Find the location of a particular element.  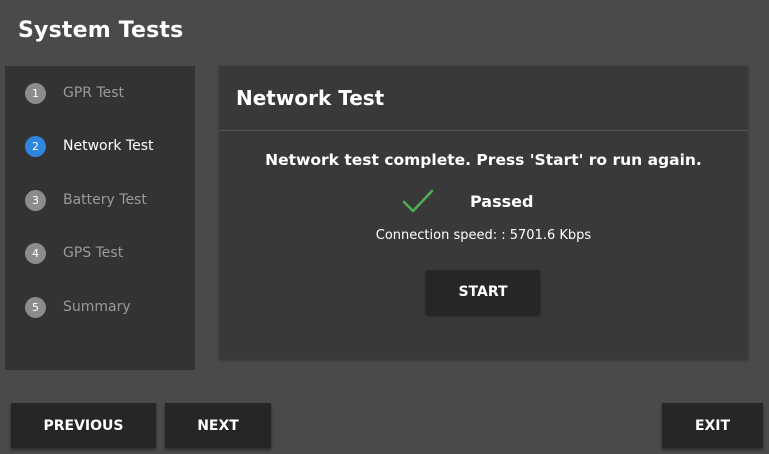

step-number-badge: 5 is located at coordinates (35, 307).